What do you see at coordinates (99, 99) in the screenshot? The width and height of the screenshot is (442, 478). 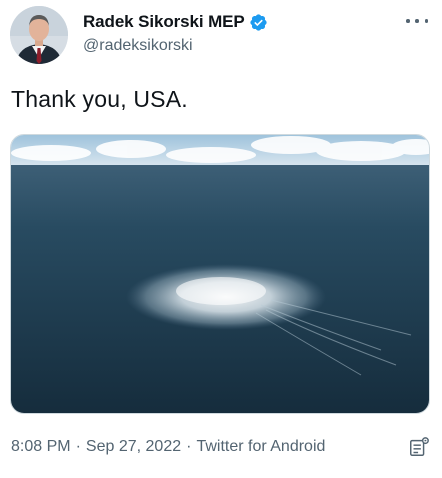 I see `tweet-text: Thank you, USA.` at bounding box center [99, 99].